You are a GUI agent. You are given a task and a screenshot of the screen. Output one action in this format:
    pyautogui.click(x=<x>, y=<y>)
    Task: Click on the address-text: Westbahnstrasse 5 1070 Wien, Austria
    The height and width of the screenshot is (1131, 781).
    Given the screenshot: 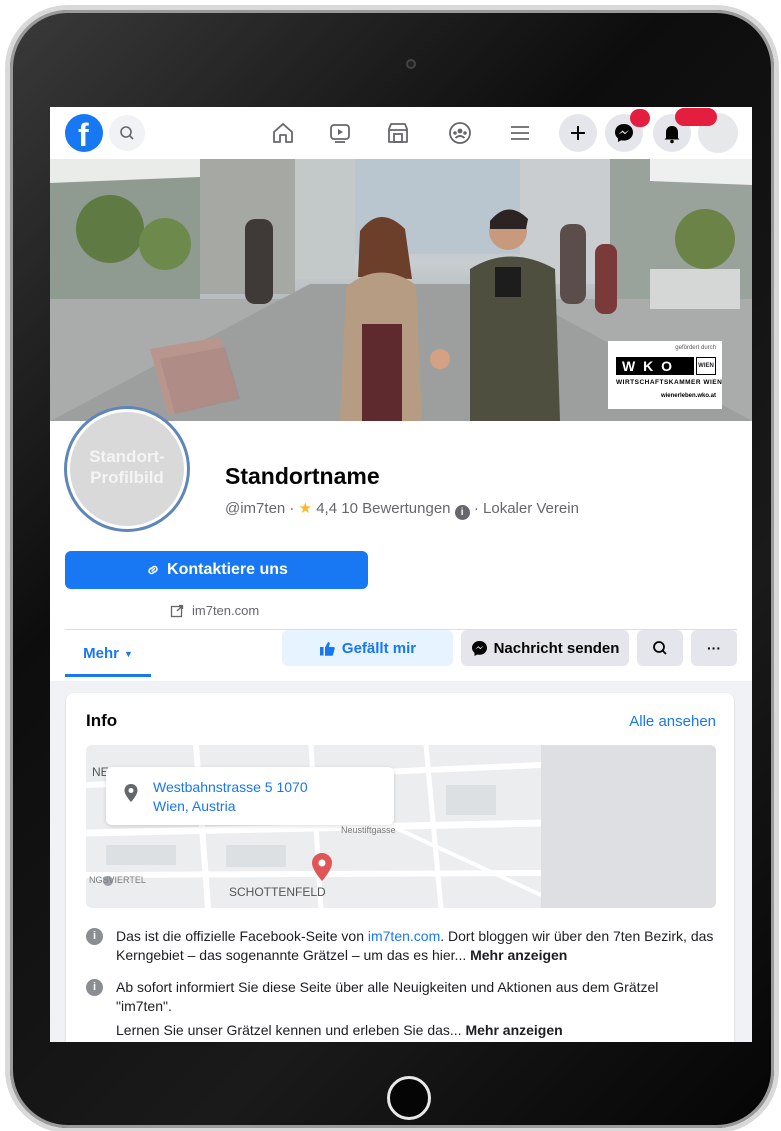 What is the action you would take?
    pyautogui.click(x=268, y=797)
    